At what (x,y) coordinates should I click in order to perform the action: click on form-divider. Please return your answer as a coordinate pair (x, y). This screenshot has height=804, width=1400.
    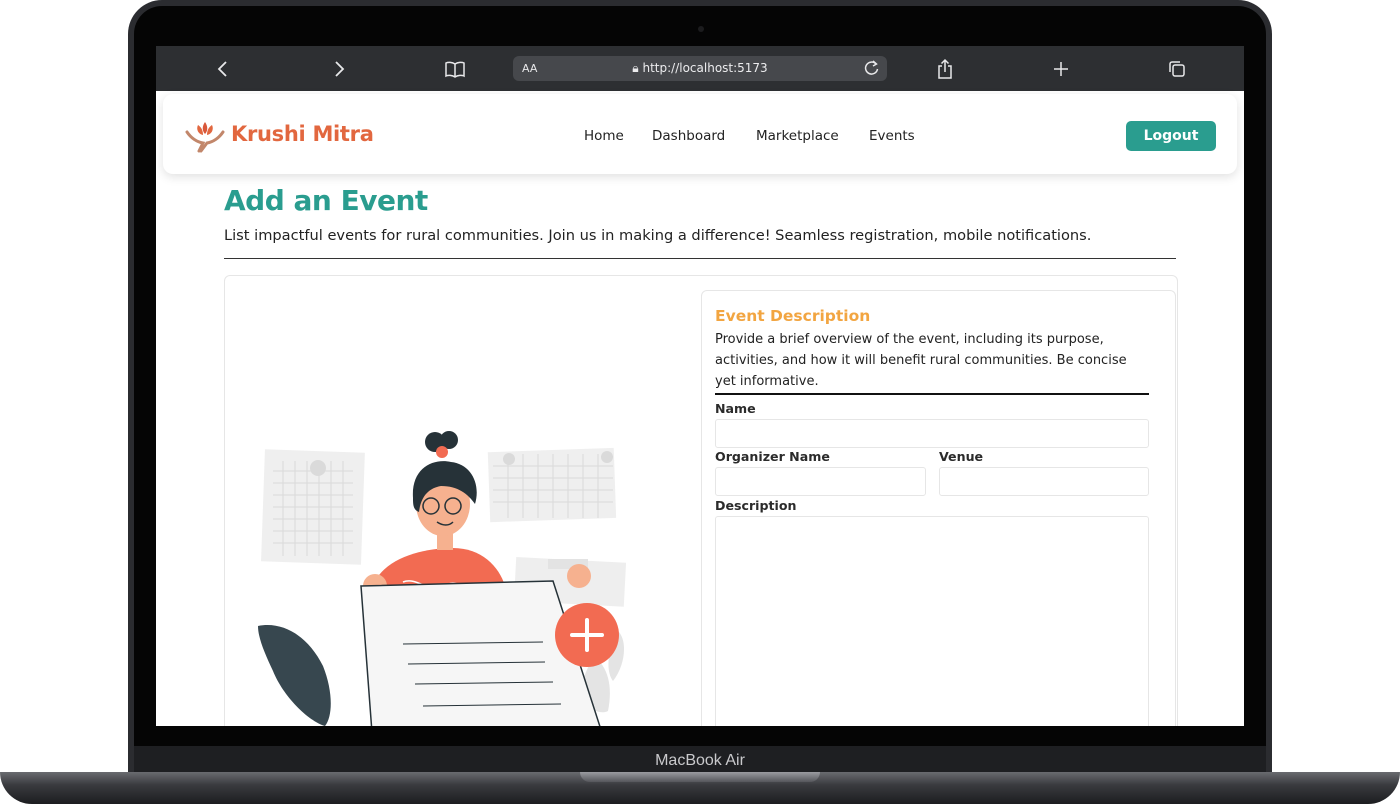
    Looking at the image, I should click on (932, 394).